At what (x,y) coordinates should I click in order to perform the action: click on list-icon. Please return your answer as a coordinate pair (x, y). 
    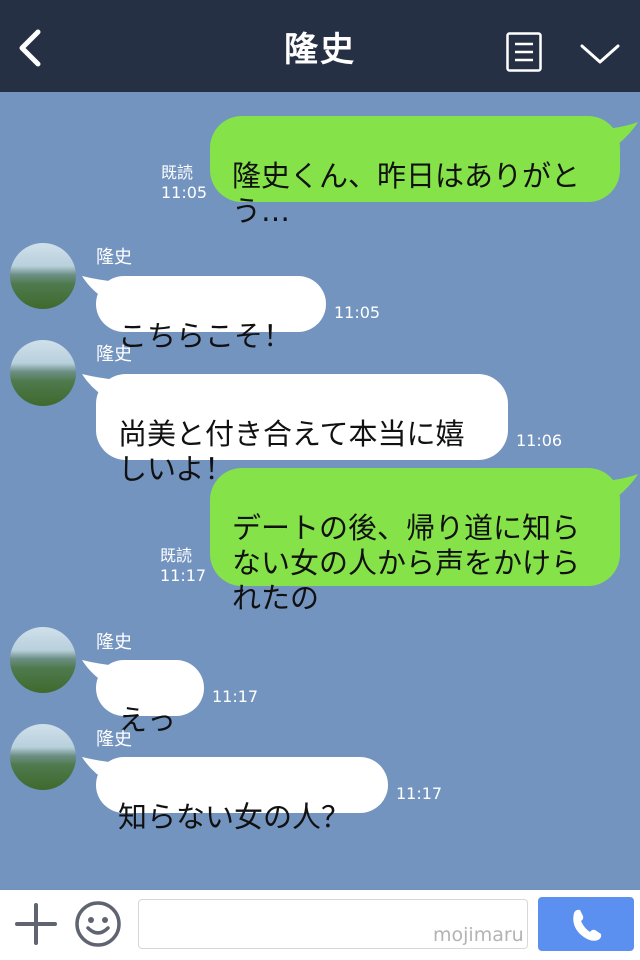
    Looking at the image, I should click on (524, 52).